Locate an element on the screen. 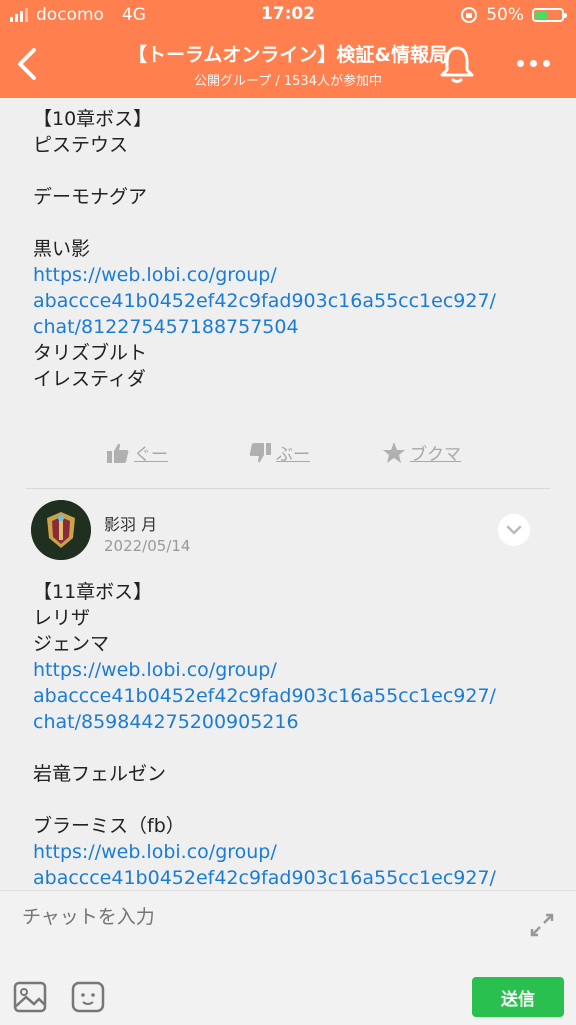 Image resolution: width=576 pixels, height=1025 pixels. message-line: レリザ is located at coordinates (62, 618).